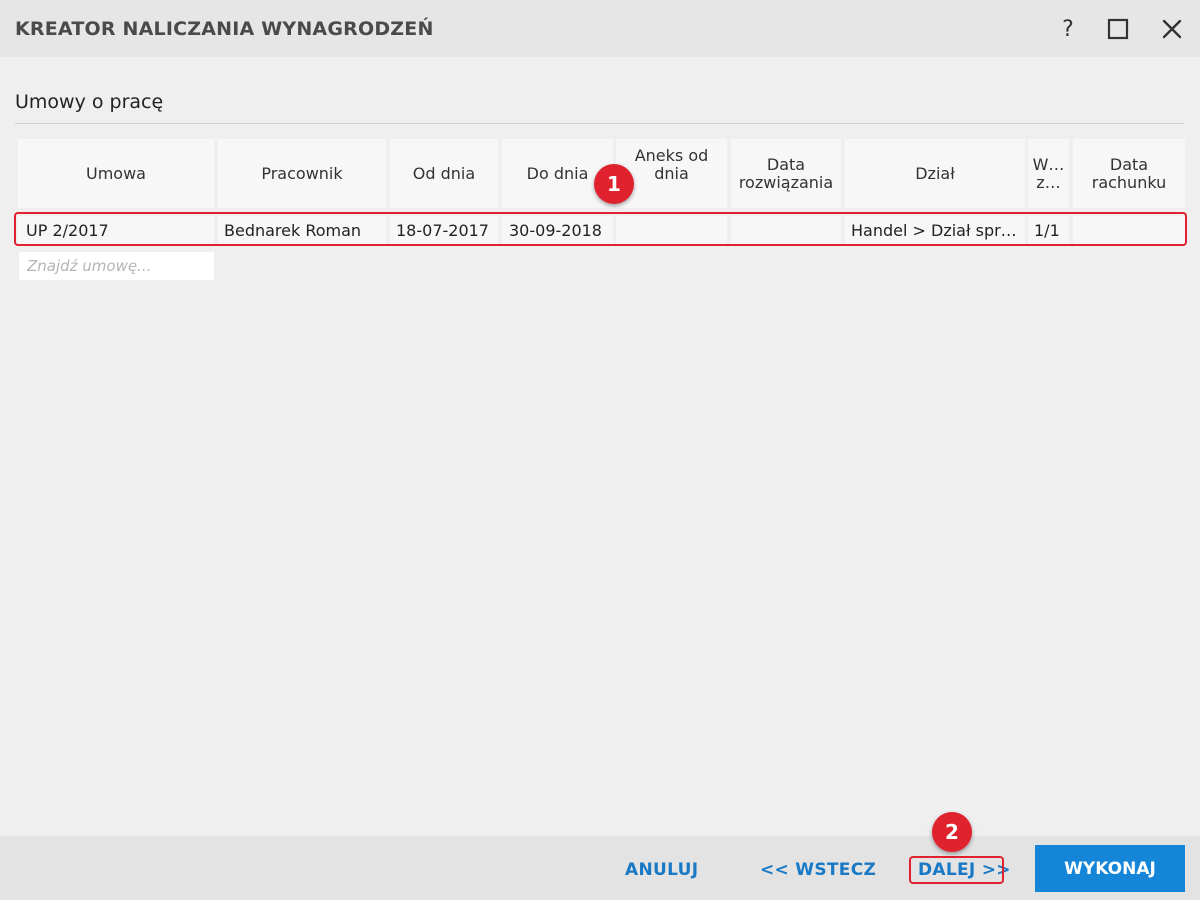 Image resolution: width=1200 pixels, height=900 pixels. What do you see at coordinates (1110, 868) in the screenshot?
I see `execute-button: WYKONAJ` at bounding box center [1110, 868].